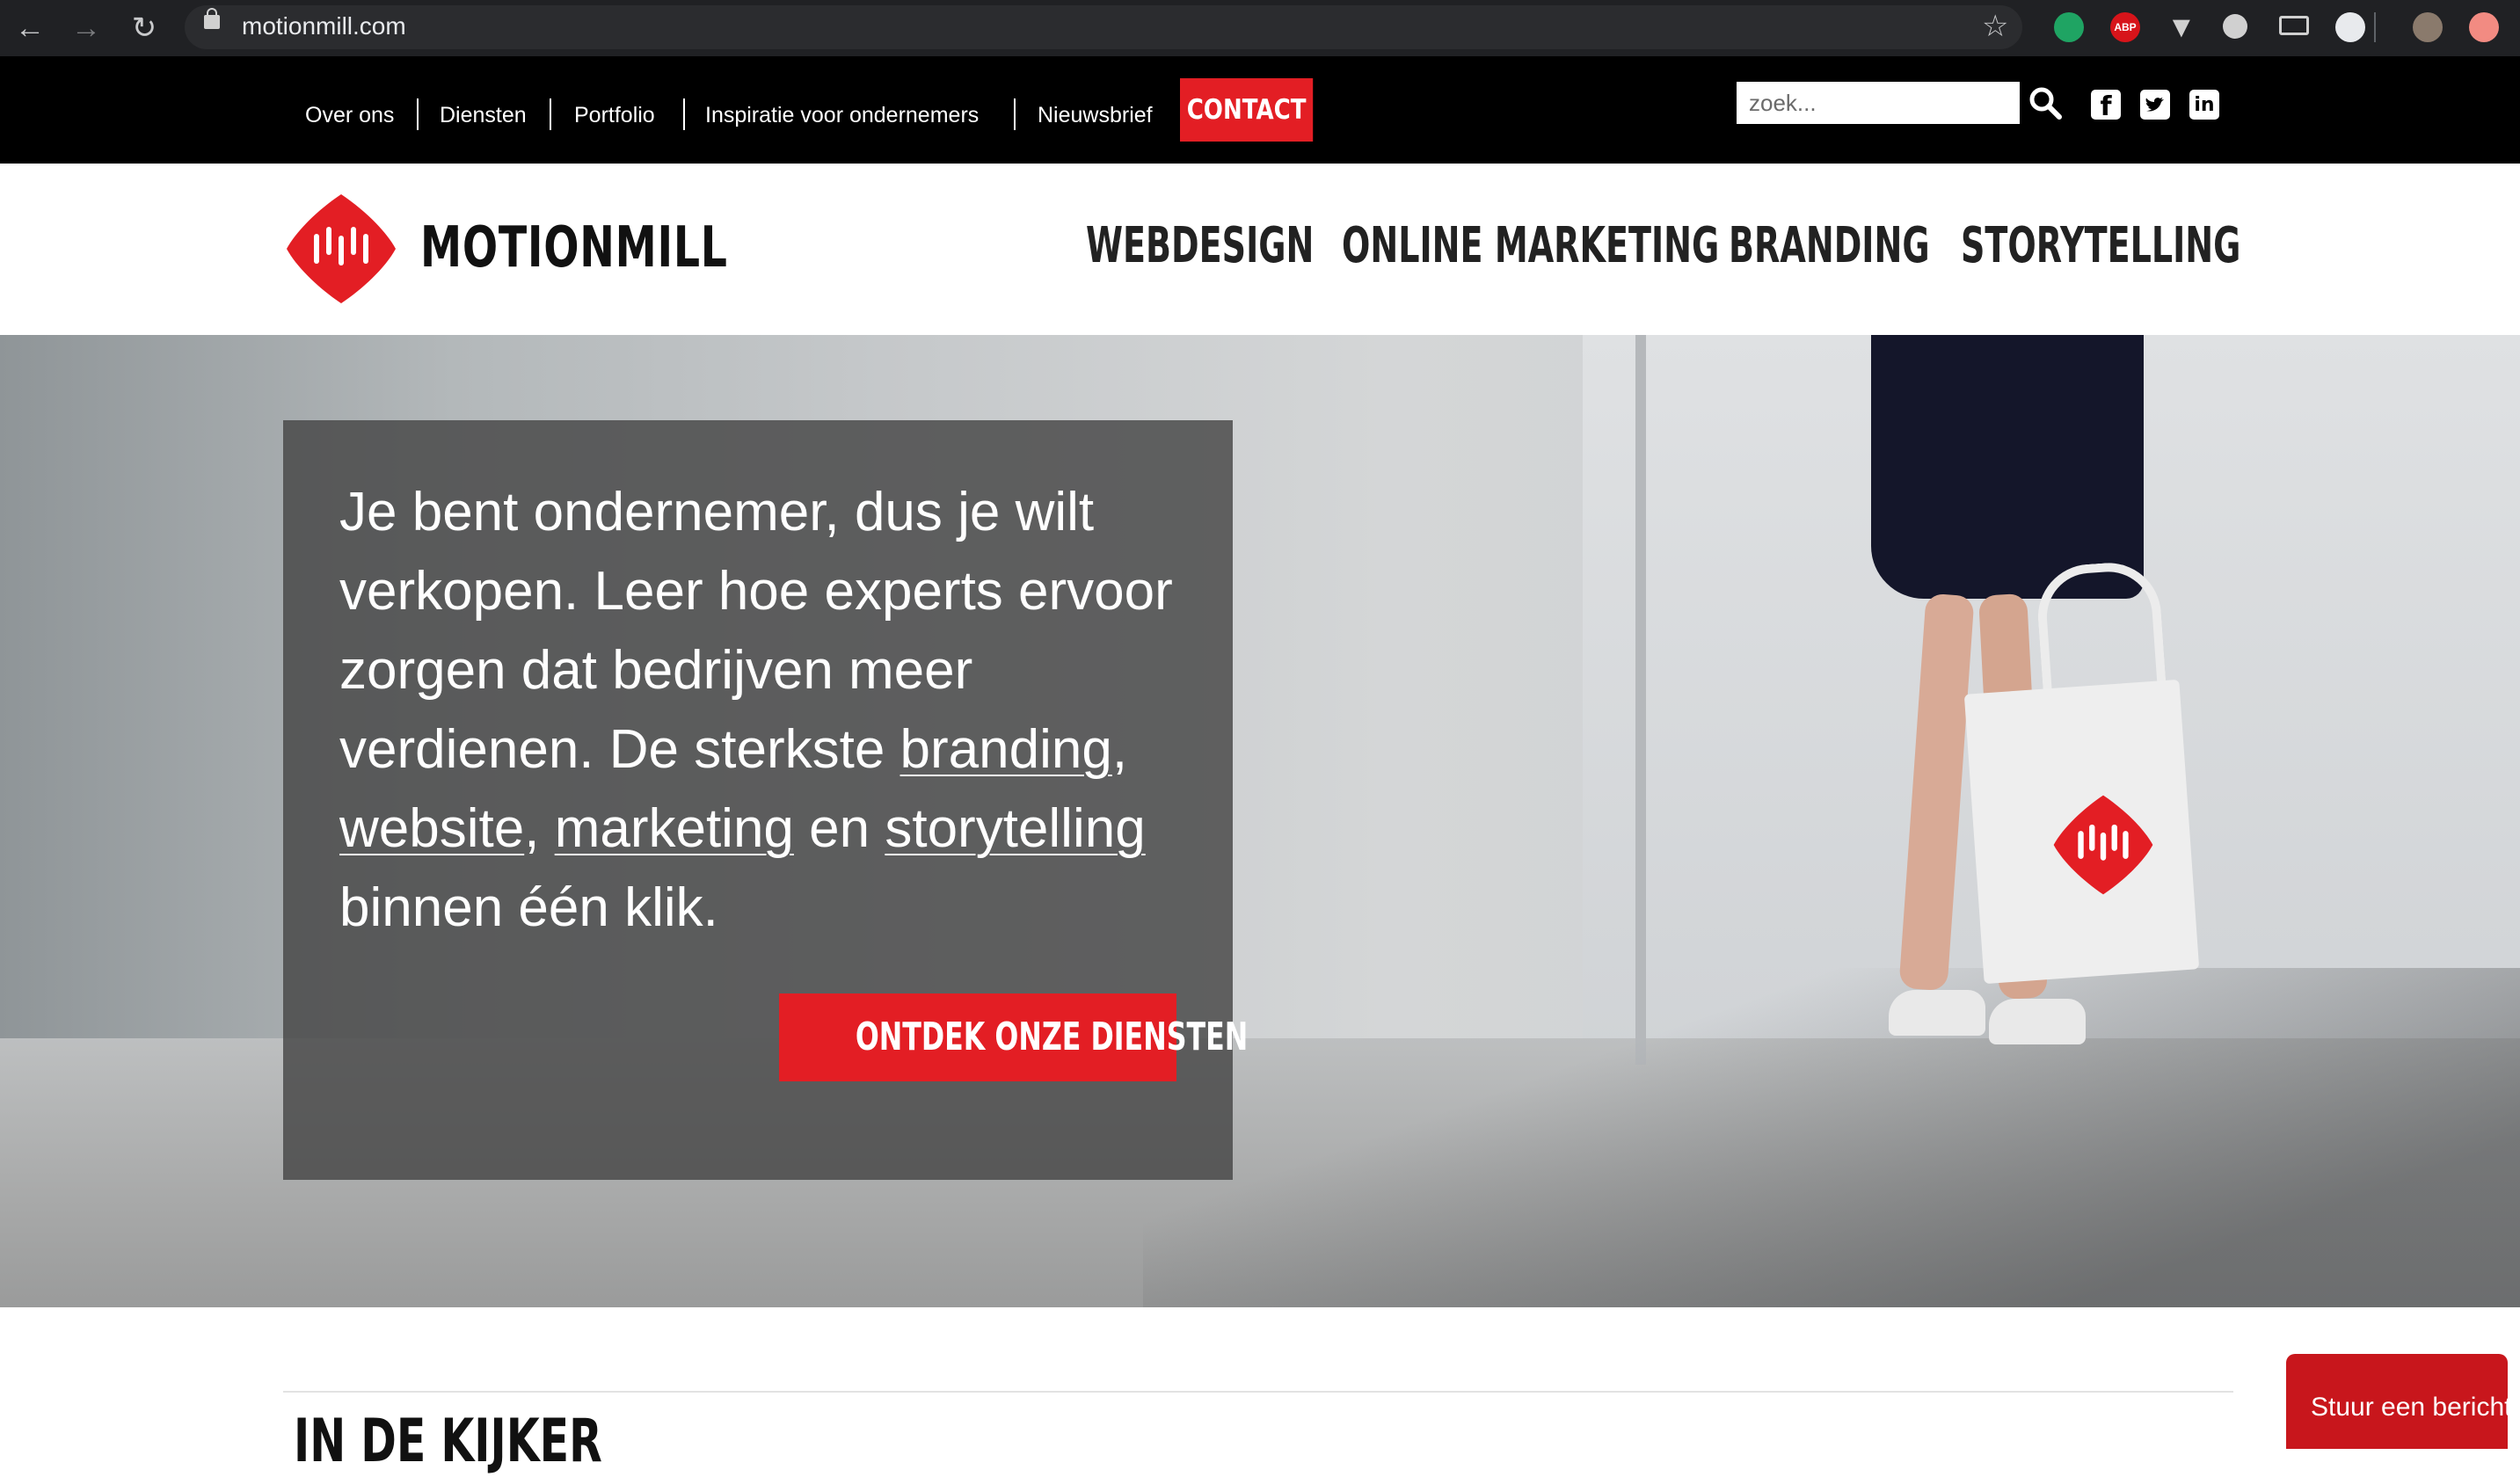 The image size is (2520, 1477). What do you see at coordinates (2350, 27) in the screenshot?
I see `translate-icon` at bounding box center [2350, 27].